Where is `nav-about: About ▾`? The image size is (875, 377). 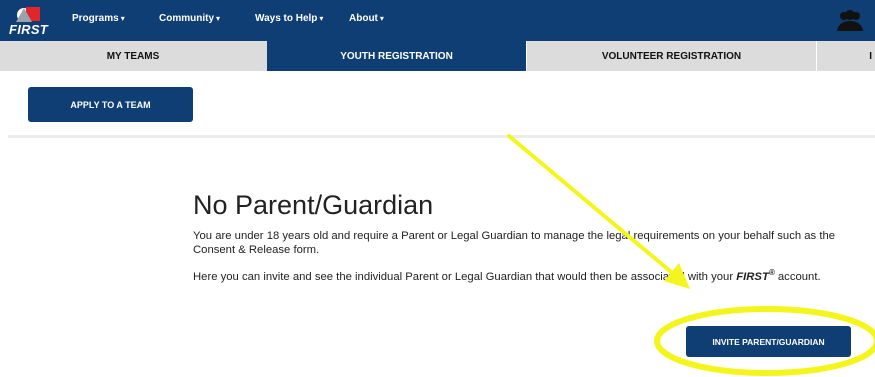
nav-about: About ▾ is located at coordinates (366, 18).